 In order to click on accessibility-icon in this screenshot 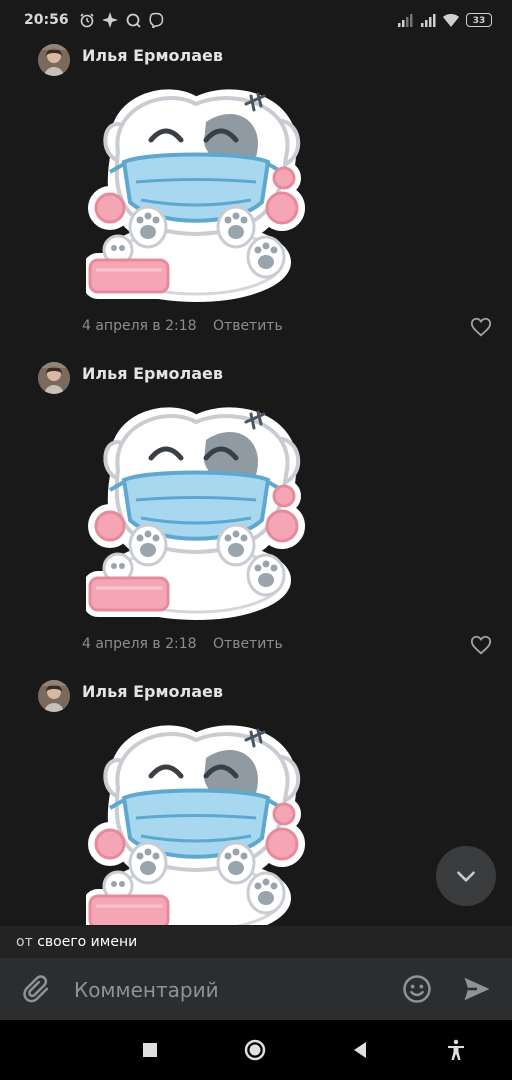, I will do `click(456, 1050)`.